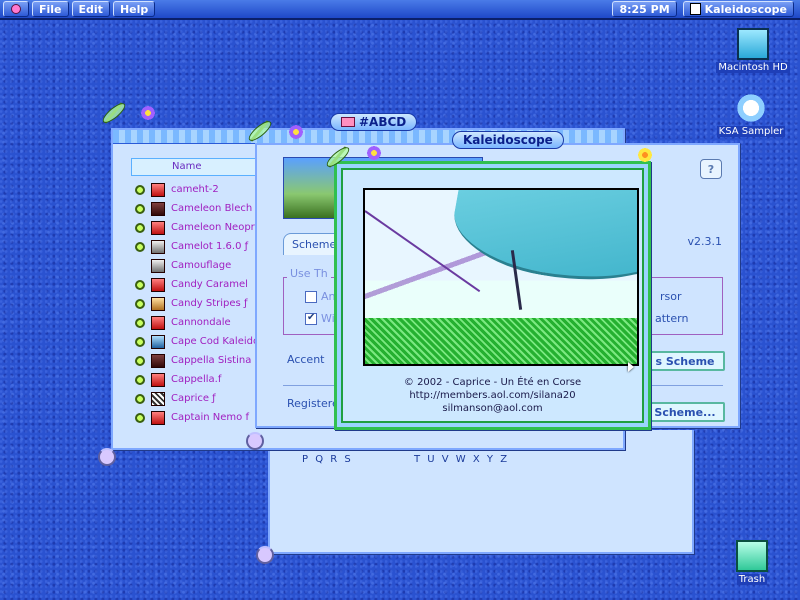 Image resolution: width=800 pixels, height=600 pixels. Describe the element at coordinates (541, 245) in the screenshot. I see `sail-shape` at that location.